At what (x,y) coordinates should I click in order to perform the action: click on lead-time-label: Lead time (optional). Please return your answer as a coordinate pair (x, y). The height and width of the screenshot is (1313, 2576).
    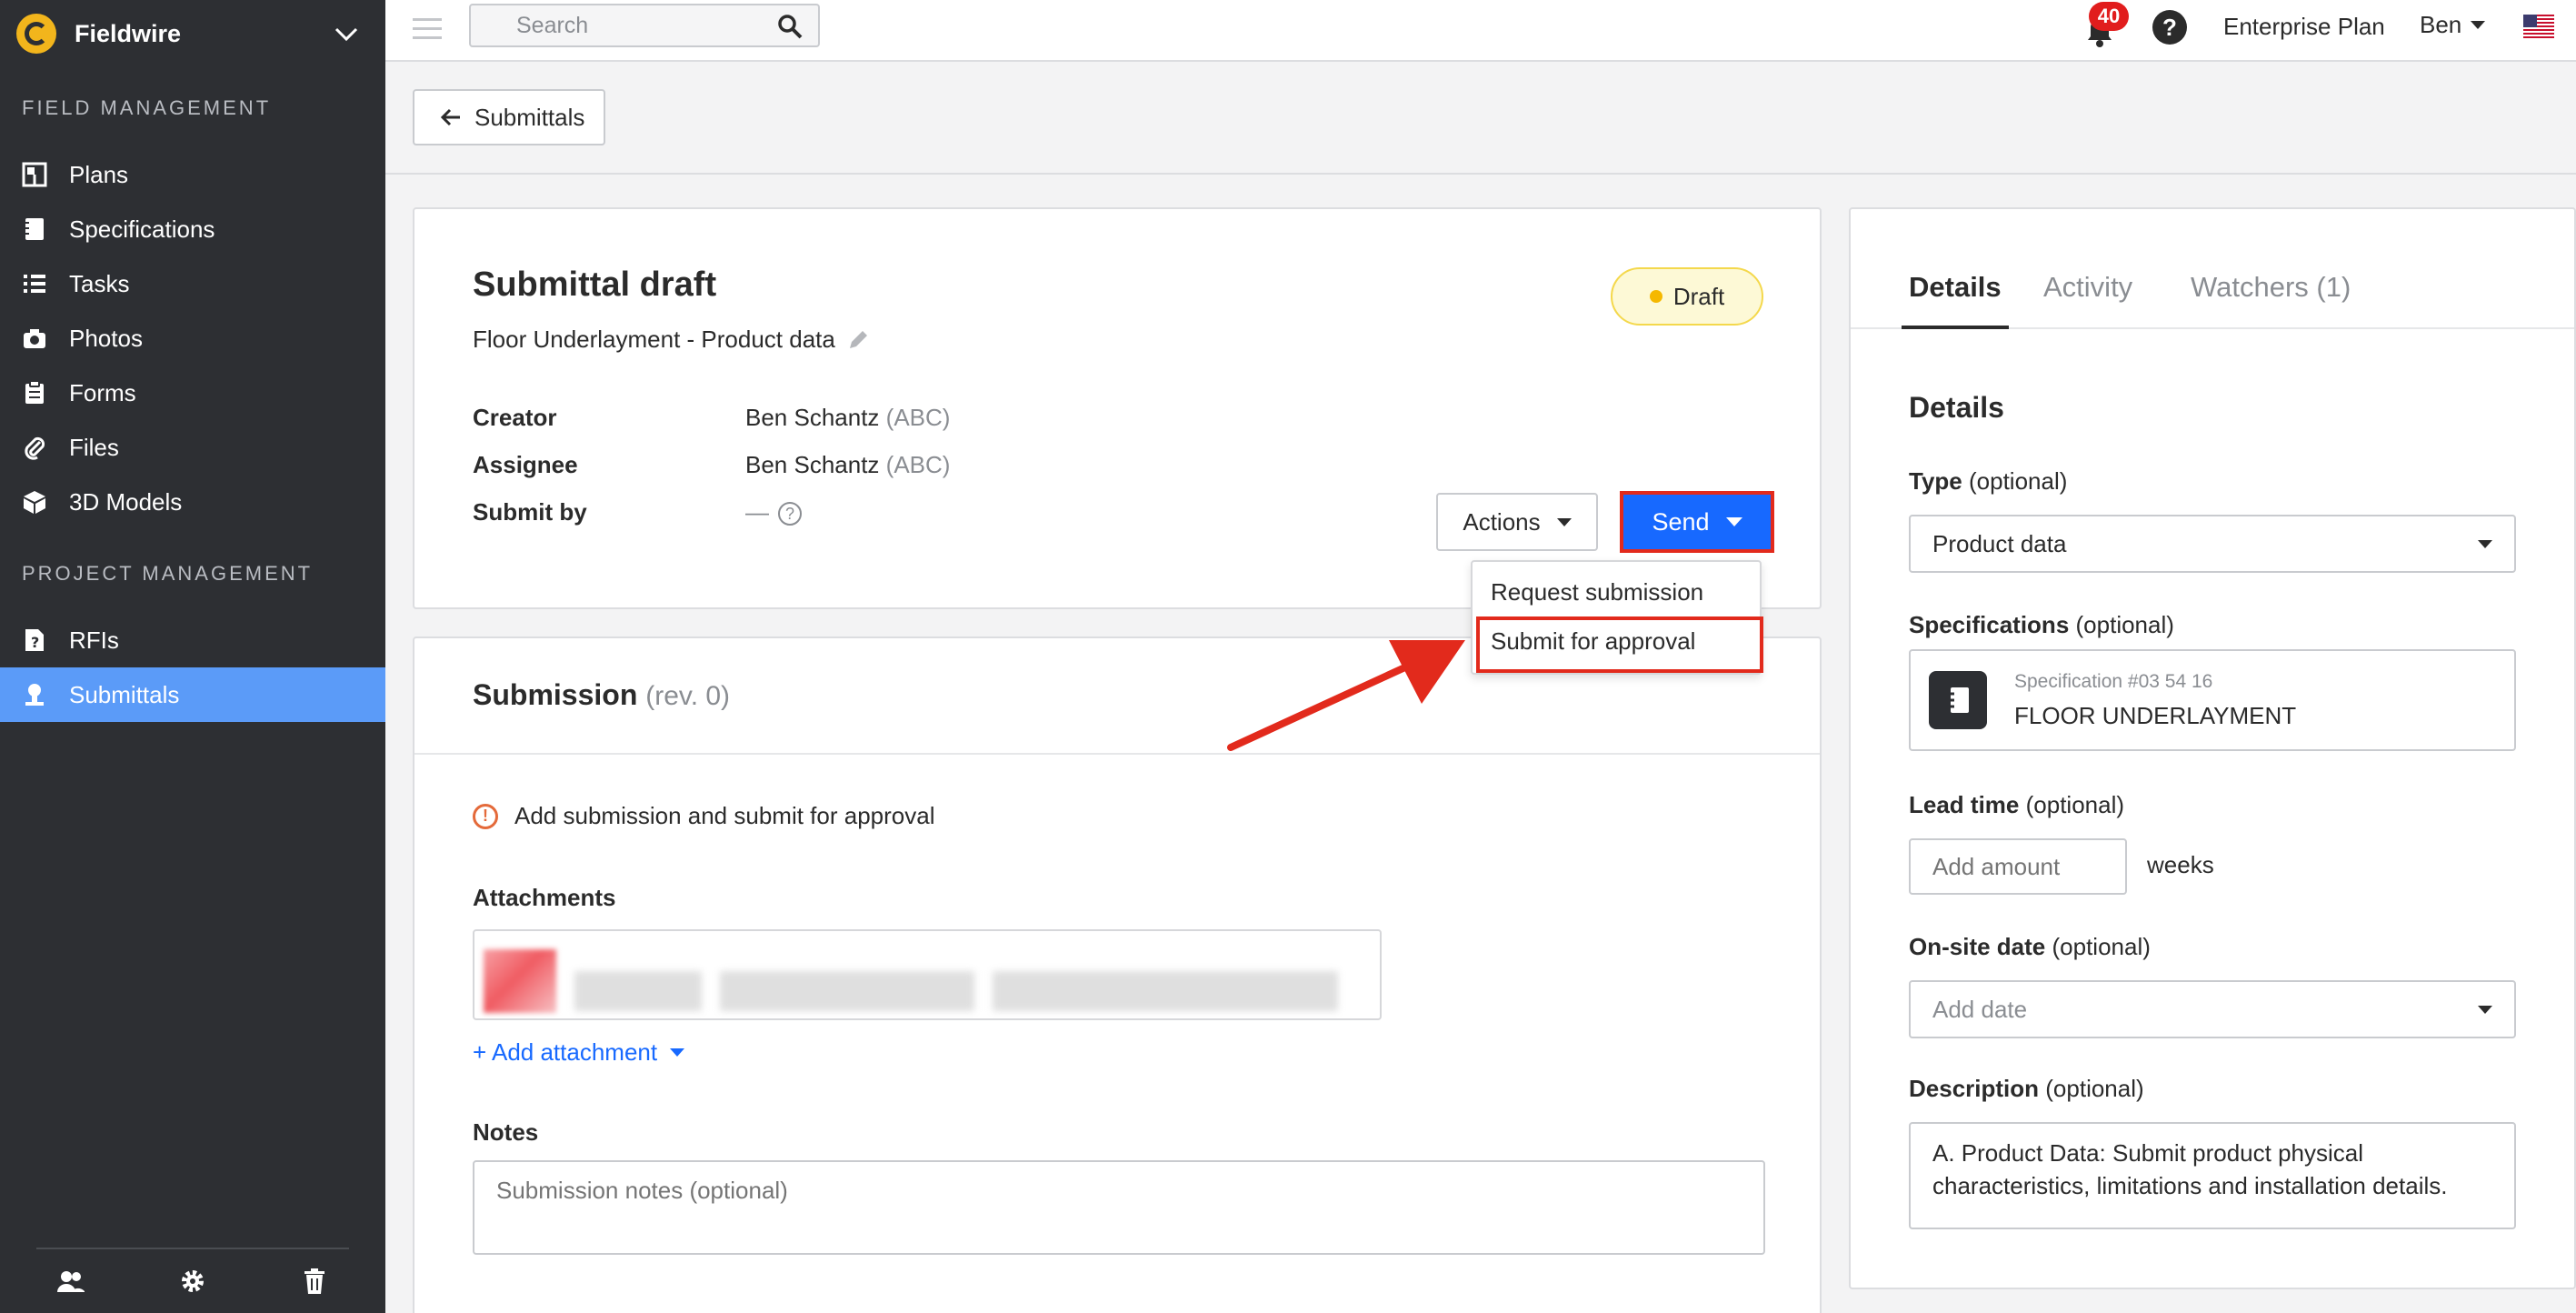
    Looking at the image, I should click on (2016, 805).